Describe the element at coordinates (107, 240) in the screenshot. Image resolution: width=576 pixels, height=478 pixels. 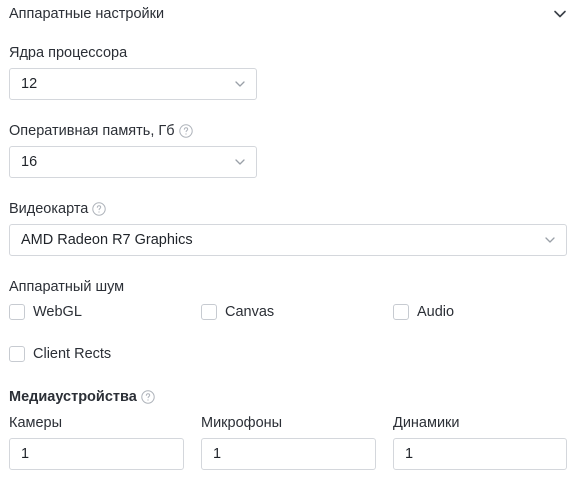
I see `gpu-value: AMD Radeon R7 Graphics` at that location.